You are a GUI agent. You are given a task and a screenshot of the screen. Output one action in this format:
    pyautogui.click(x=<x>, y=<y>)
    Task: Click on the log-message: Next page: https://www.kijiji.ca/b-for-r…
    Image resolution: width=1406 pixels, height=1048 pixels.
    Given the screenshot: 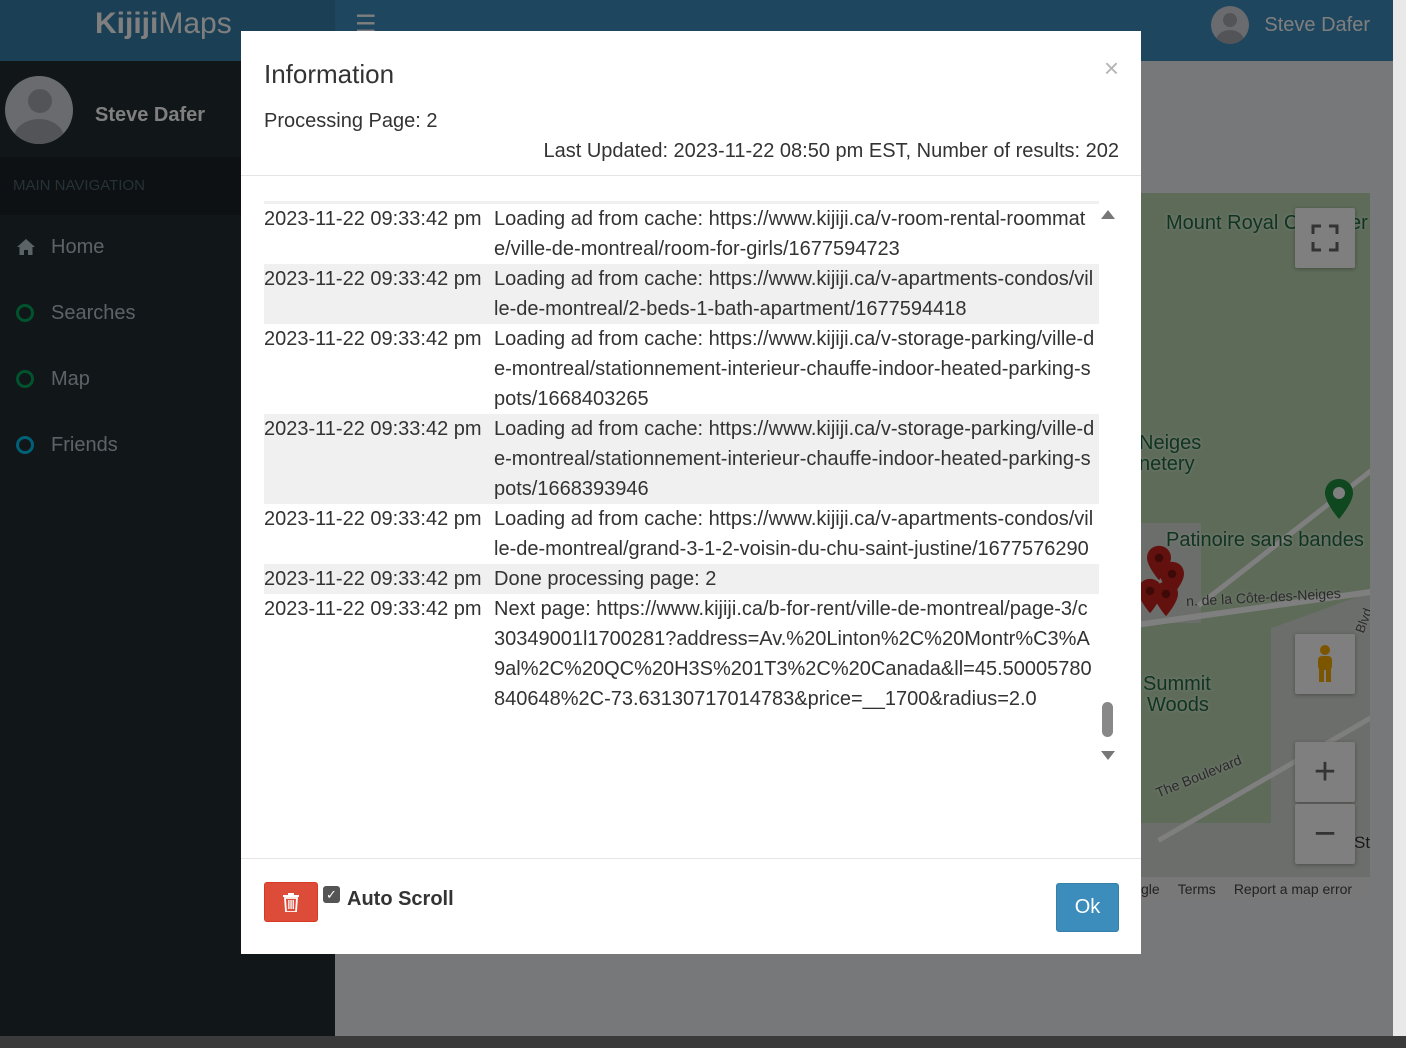 What is the action you would take?
    pyautogui.click(x=793, y=654)
    